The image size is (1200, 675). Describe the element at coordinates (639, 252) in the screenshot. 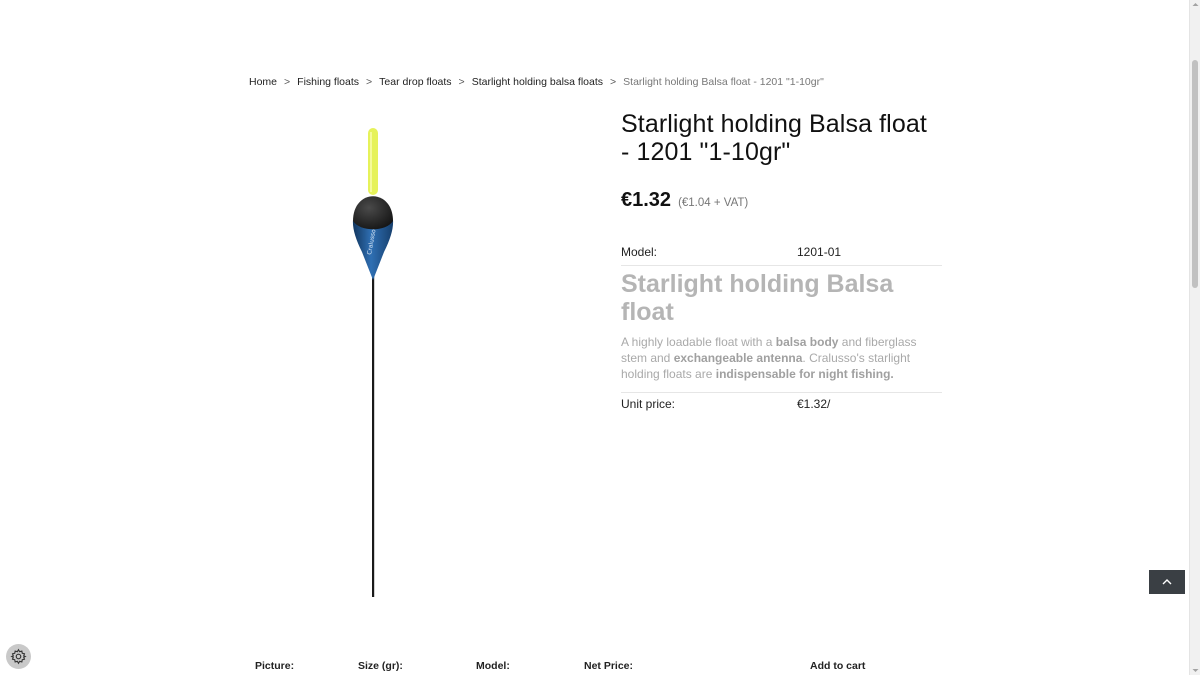

I see `model-label: Model:` at that location.